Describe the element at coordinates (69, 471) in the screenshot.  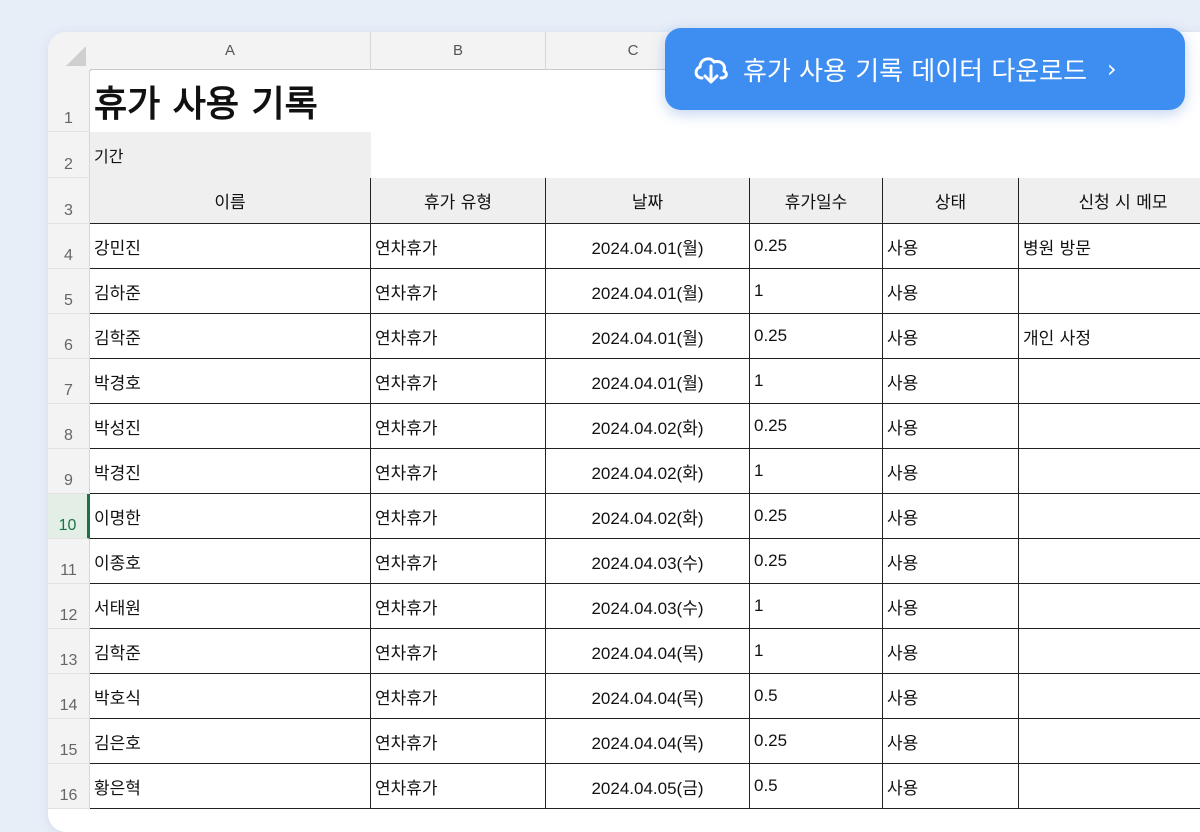
I see `row-header-9: 9` at that location.